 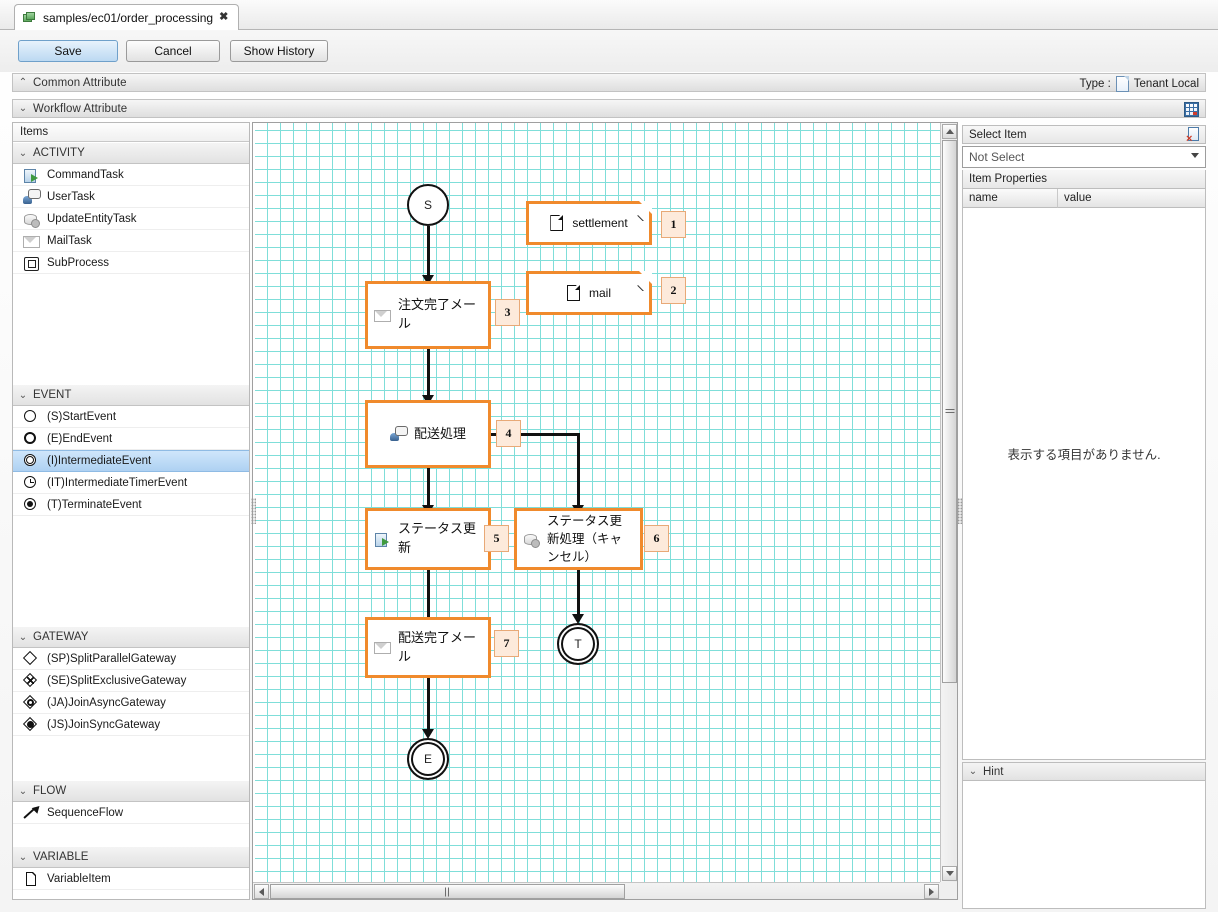 What do you see at coordinates (131, 879) in the screenshot?
I see `palette-item-variableitem: VariableItem` at bounding box center [131, 879].